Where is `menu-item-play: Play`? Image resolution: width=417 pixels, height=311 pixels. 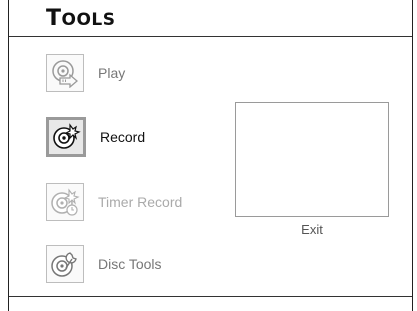 menu-item-play: Play is located at coordinates (85, 73).